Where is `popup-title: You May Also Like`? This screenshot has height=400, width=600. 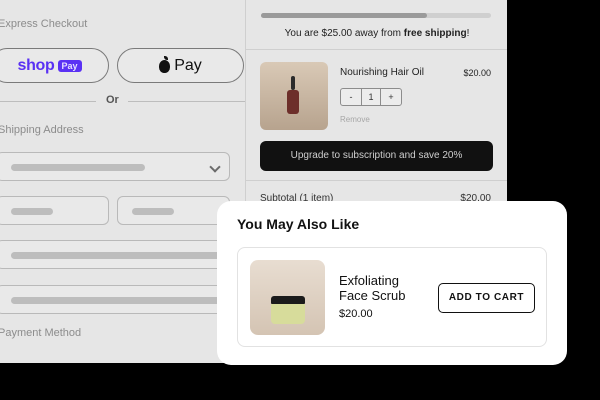 popup-title: You May Also Like is located at coordinates (298, 224).